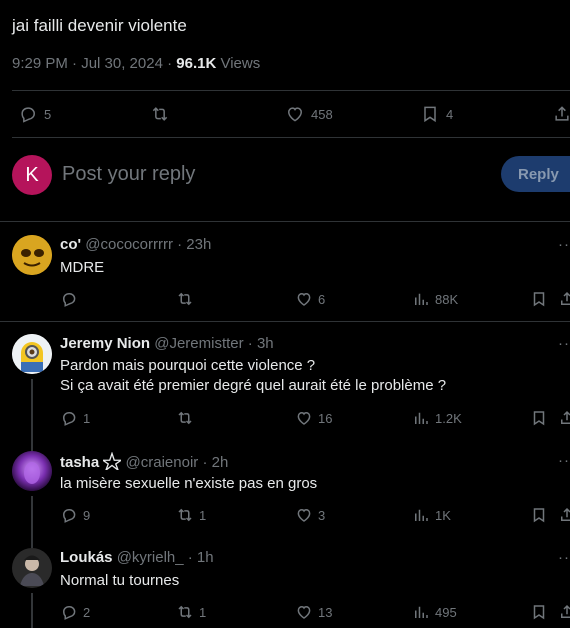 Image resolution: width=570 pixels, height=628 pixels. I want to click on views-count: 88K, so click(447, 299).